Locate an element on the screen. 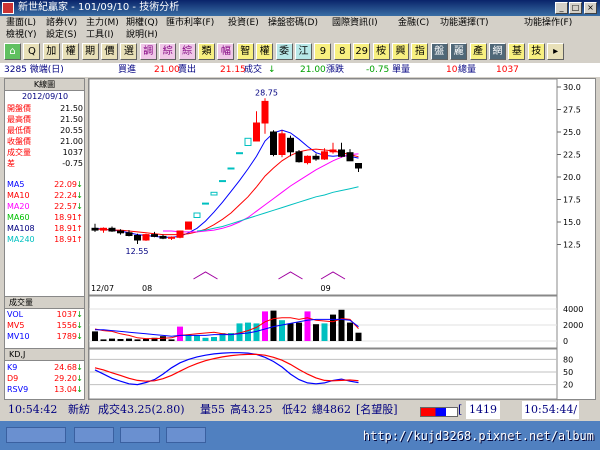 The image size is (600, 450). toolbar-button: 智 is located at coordinates (245, 51).